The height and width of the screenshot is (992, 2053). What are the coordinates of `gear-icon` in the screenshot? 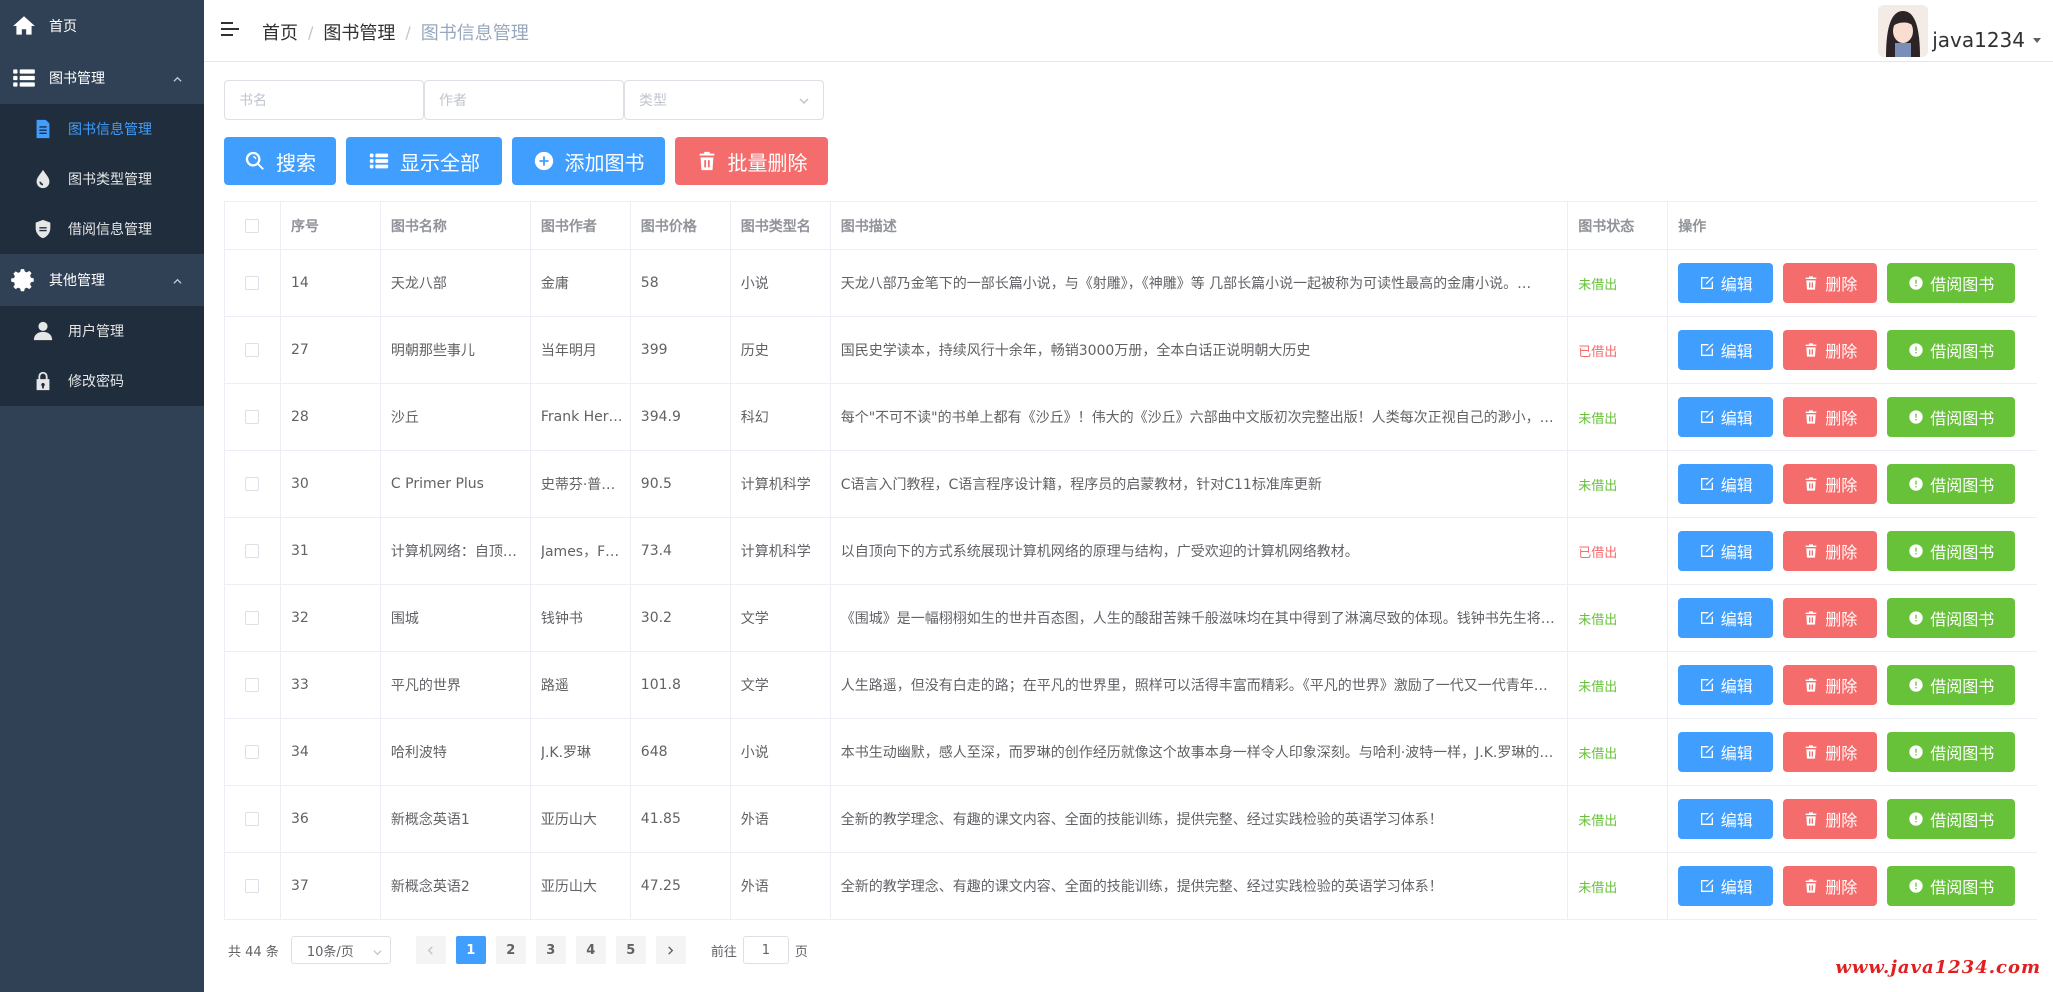 It's located at (24, 280).